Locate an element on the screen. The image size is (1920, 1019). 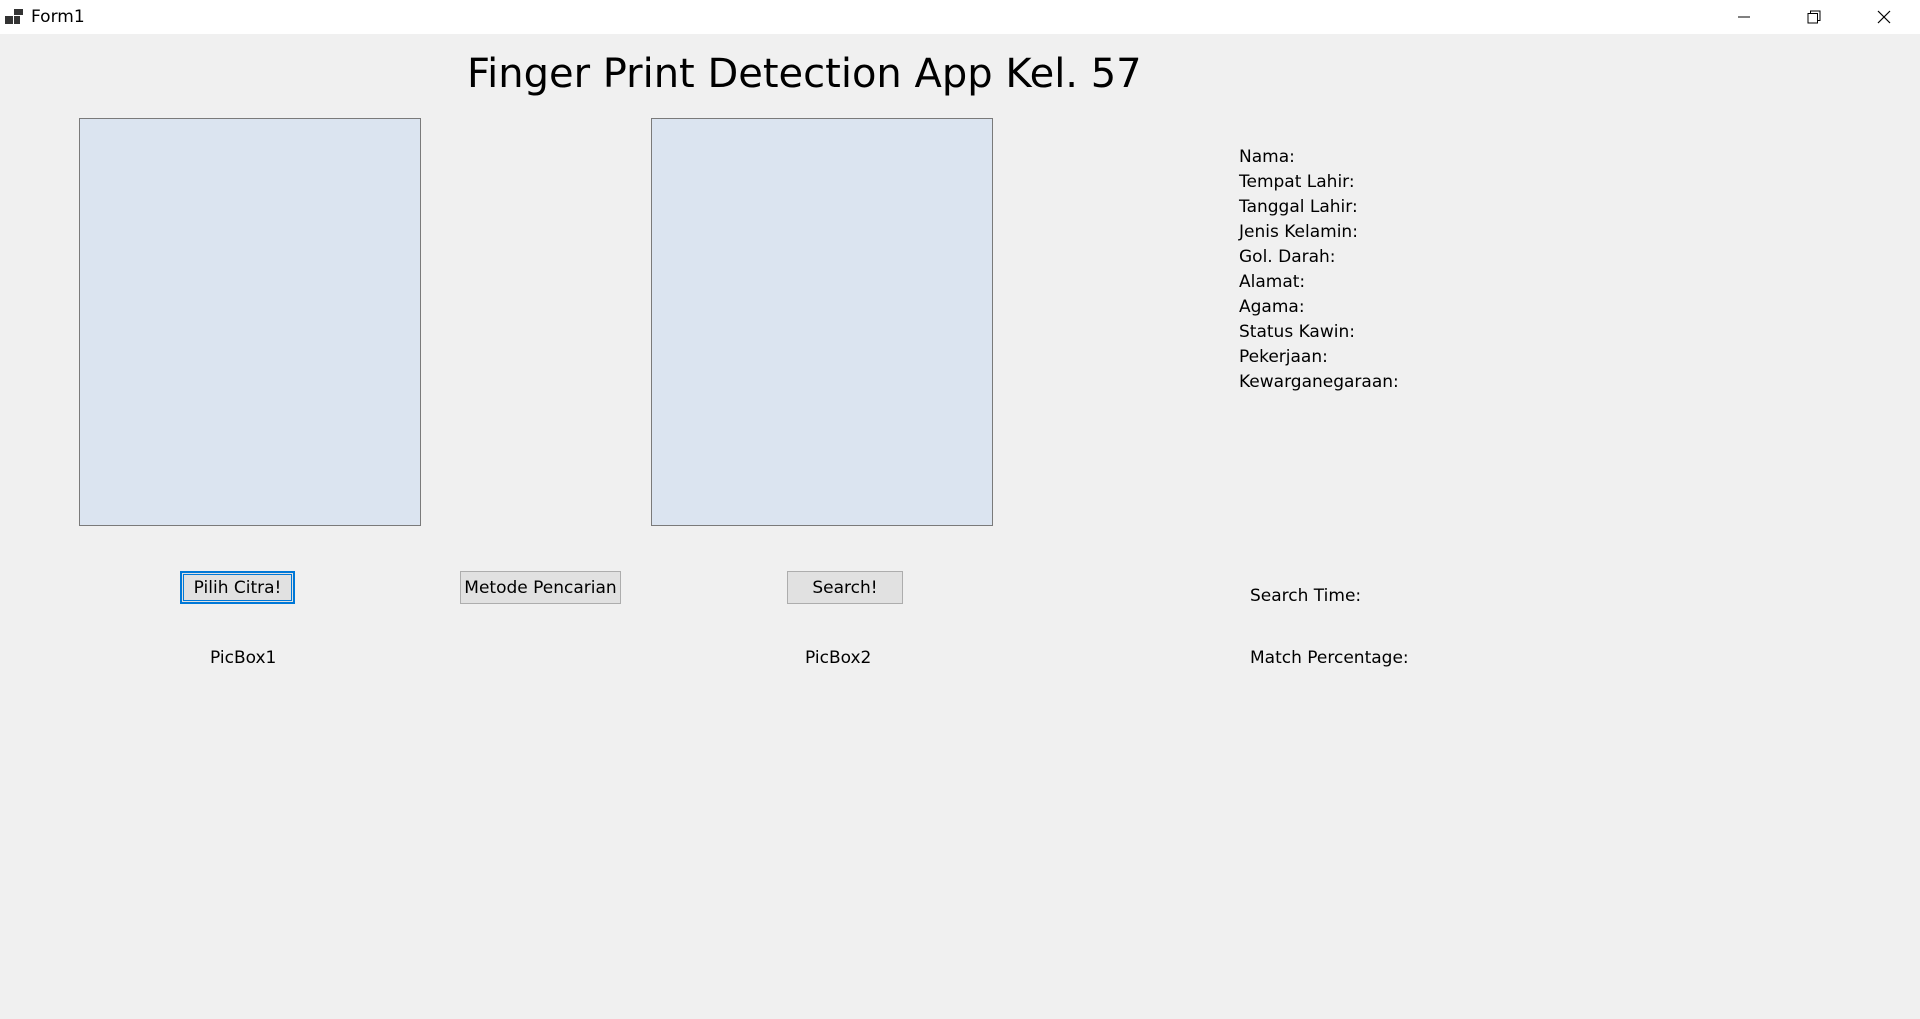
pilih-citra-button: Pilih Citra! is located at coordinates (237, 587).